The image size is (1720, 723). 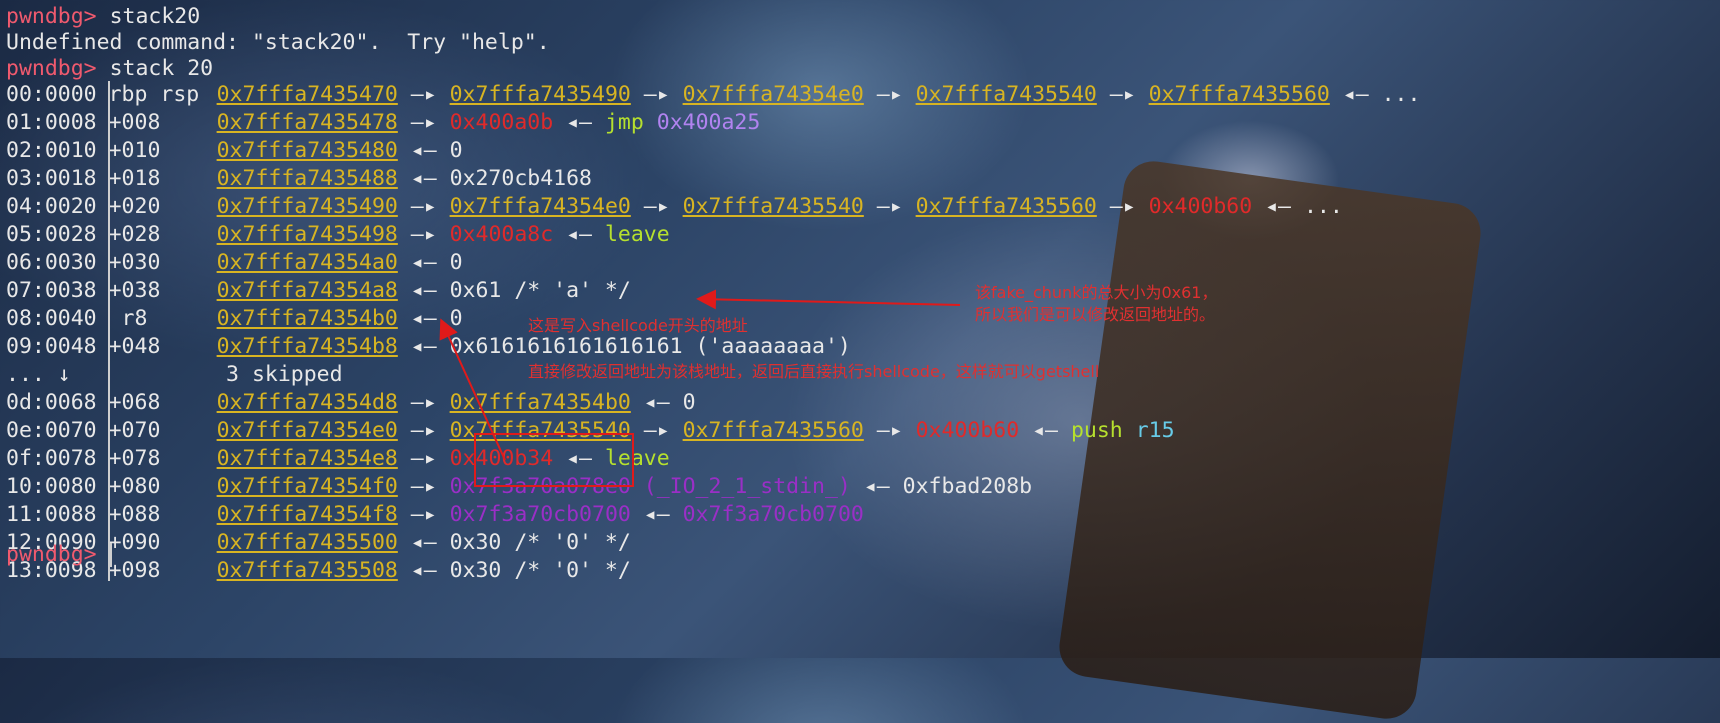 I want to click on stack-offset: +030, so click(x=134, y=262).